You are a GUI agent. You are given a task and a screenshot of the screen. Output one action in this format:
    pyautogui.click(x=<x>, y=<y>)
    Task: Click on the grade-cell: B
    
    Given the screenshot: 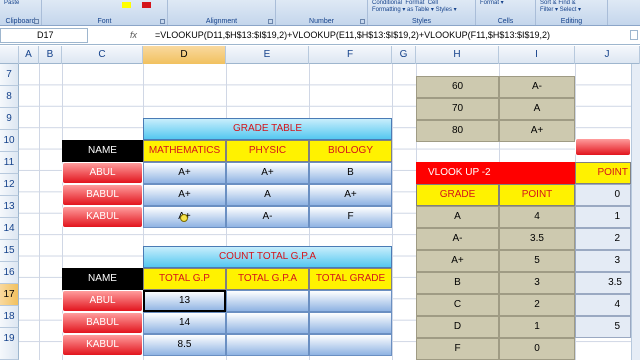 What is the action you would take?
    pyautogui.click(x=350, y=173)
    